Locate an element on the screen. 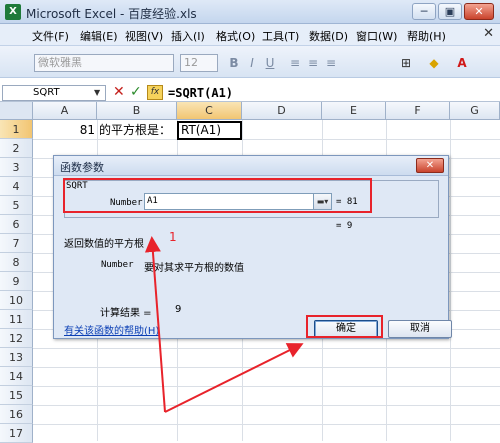 The height and width of the screenshot is (443, 500). annotation-arrows is located at coordinates (224, 324).